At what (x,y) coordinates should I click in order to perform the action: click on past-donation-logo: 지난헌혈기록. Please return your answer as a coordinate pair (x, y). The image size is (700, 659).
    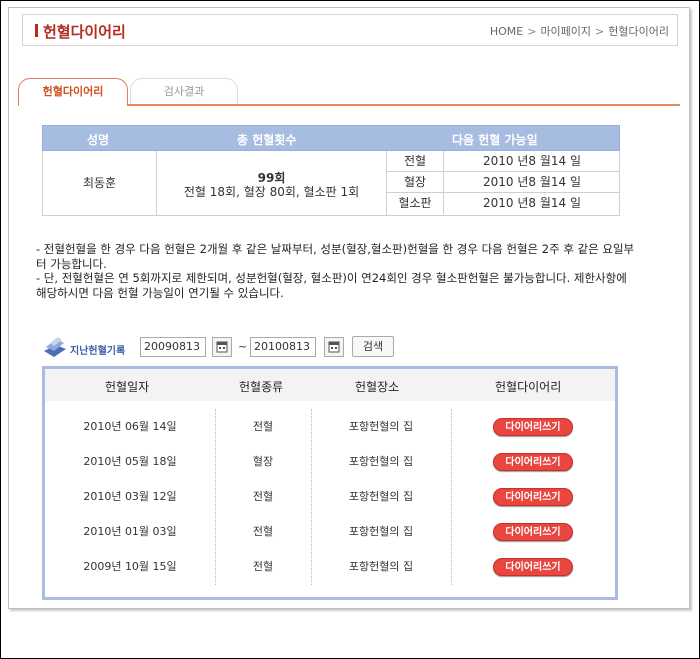
    Looking at the image, I should click on (88, 348).